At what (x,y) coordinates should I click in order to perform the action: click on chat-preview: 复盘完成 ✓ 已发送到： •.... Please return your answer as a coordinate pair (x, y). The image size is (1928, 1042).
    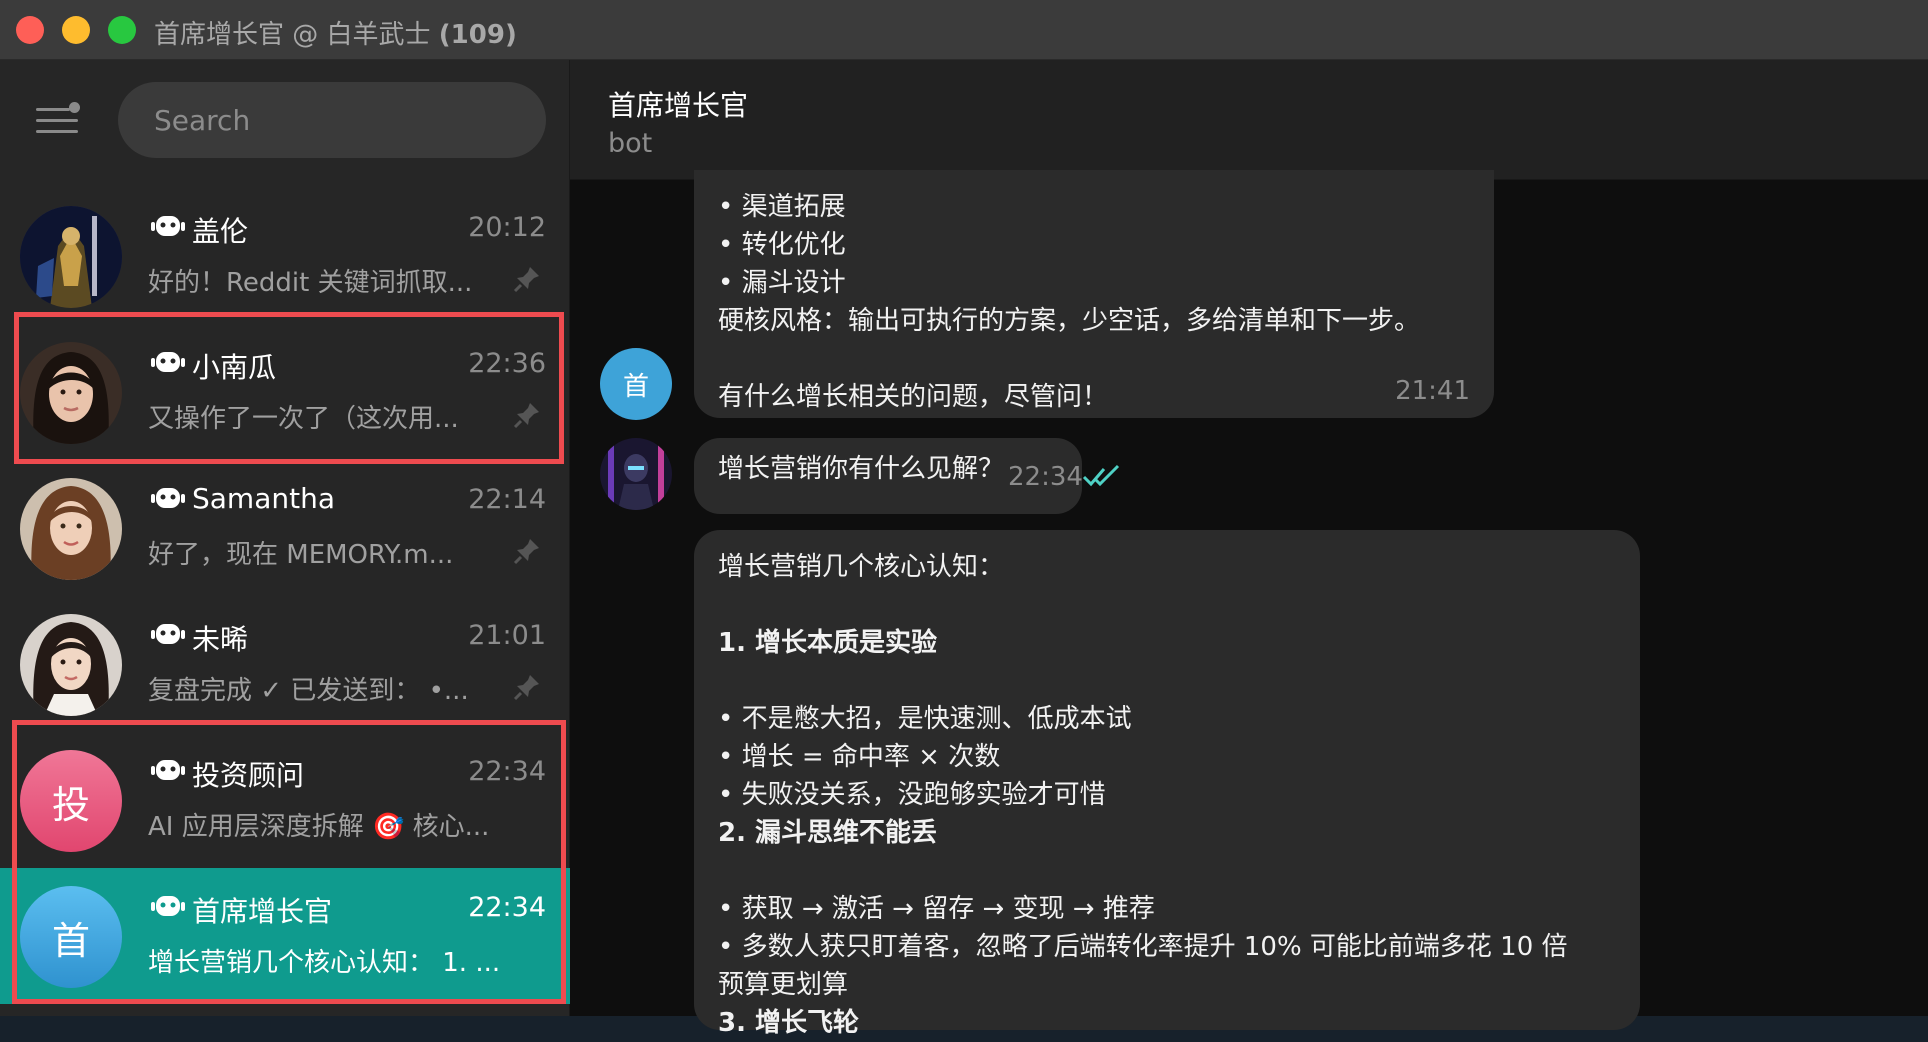
    Looking at the image, I should click on (308, 691).